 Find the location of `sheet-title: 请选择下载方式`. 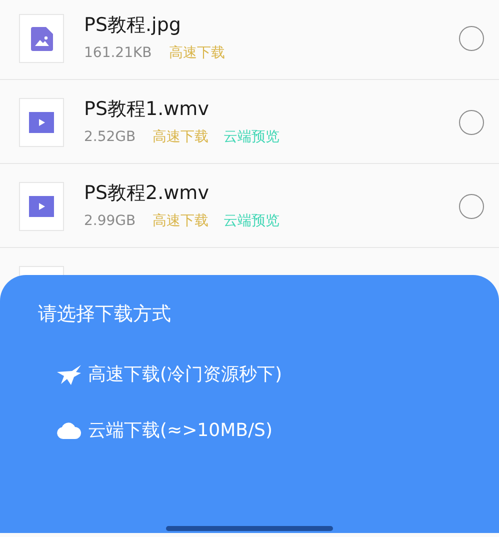

sheet-title: 请选择下载方式 is located at coordinates (104, 314).